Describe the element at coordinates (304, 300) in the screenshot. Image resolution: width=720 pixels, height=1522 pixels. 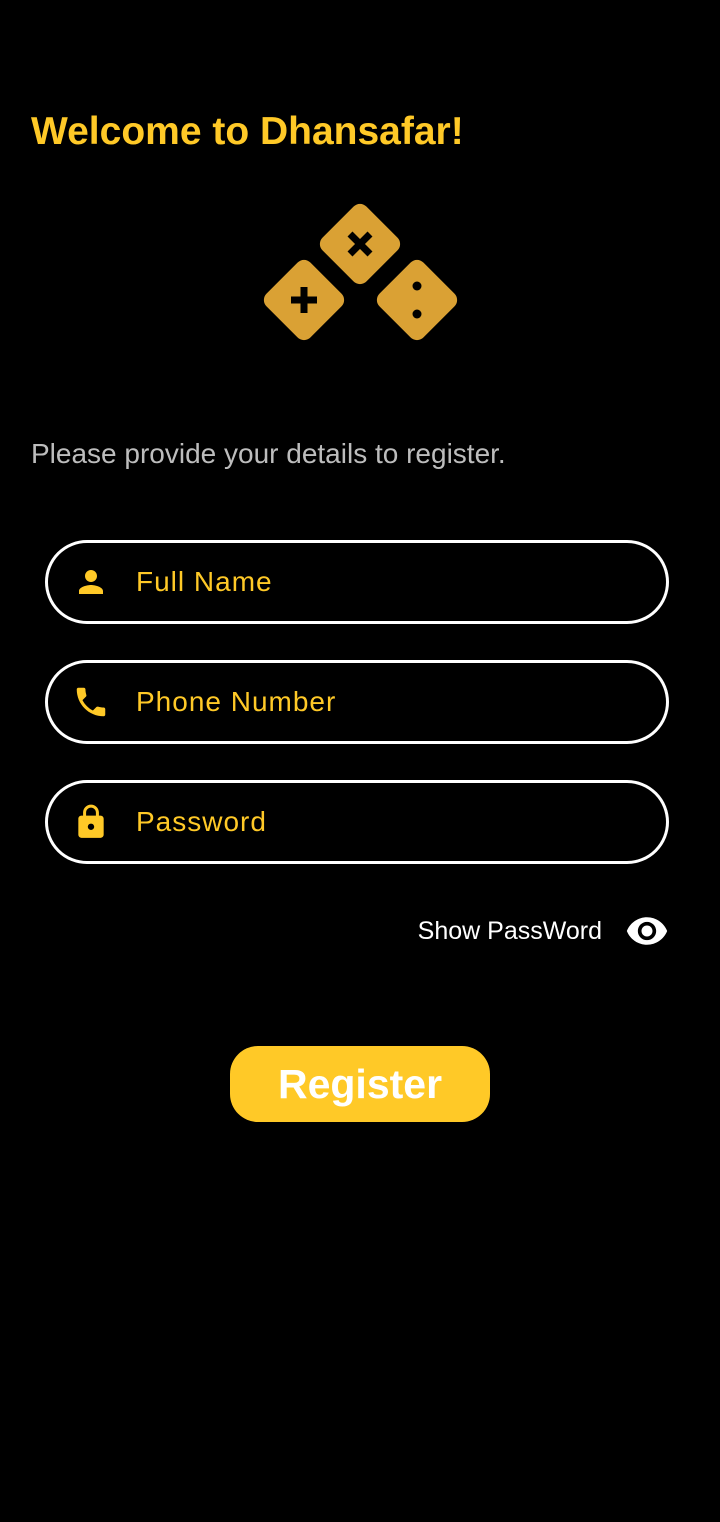
I see `plus-tile` at that location.